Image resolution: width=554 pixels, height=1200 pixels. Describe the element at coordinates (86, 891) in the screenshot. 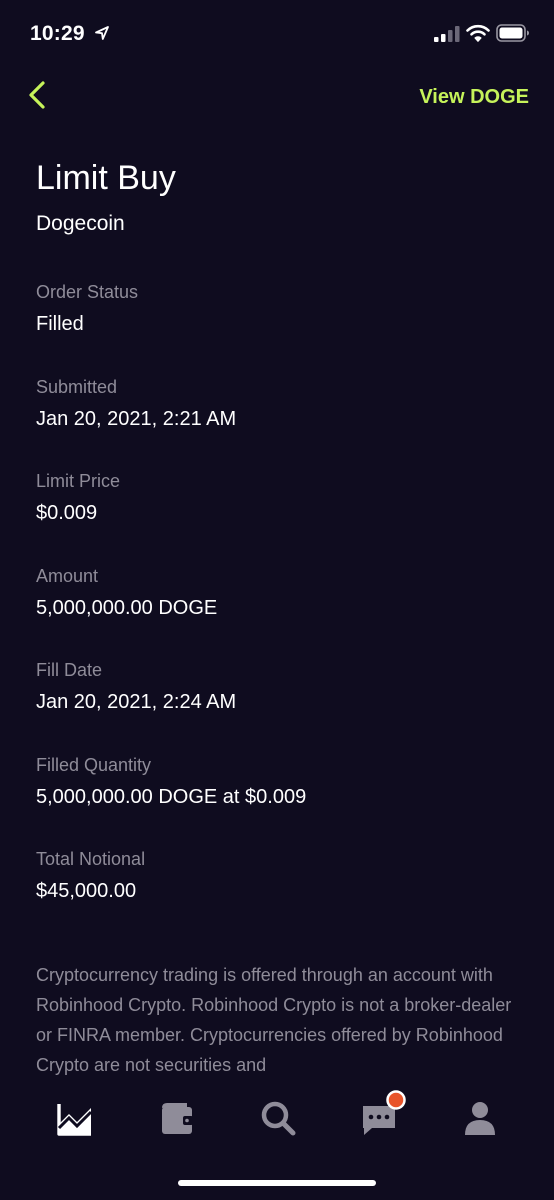

I see `detail-value: $45,000.00` at that location.